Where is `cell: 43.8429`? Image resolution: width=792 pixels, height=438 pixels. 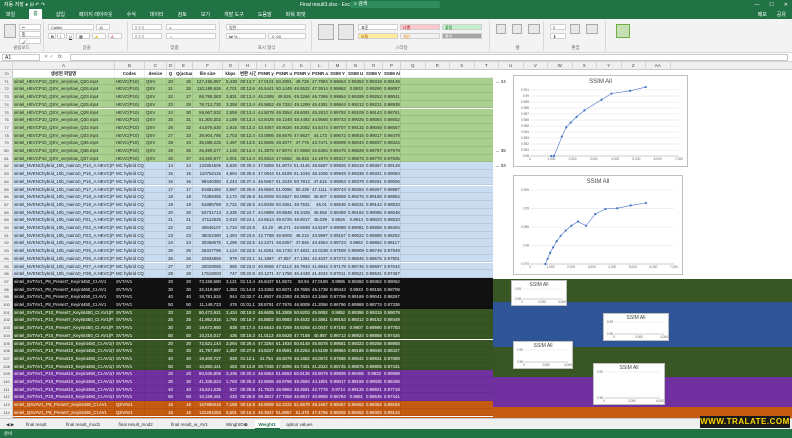
cell: 43.8429 is located at coordinates (266, 120).